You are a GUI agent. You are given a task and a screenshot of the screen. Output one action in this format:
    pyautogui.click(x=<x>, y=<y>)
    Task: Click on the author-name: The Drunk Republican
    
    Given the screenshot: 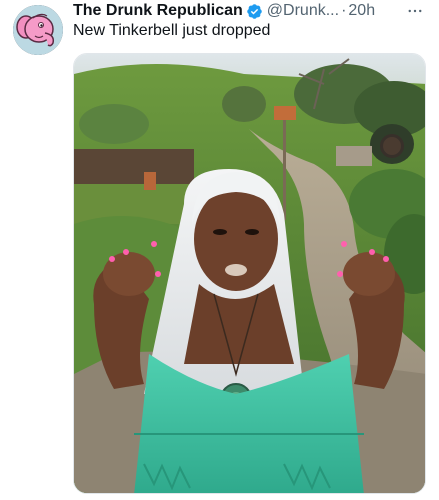 What is the action you would take?
    pyautogui.click(x=158, y=11)
    